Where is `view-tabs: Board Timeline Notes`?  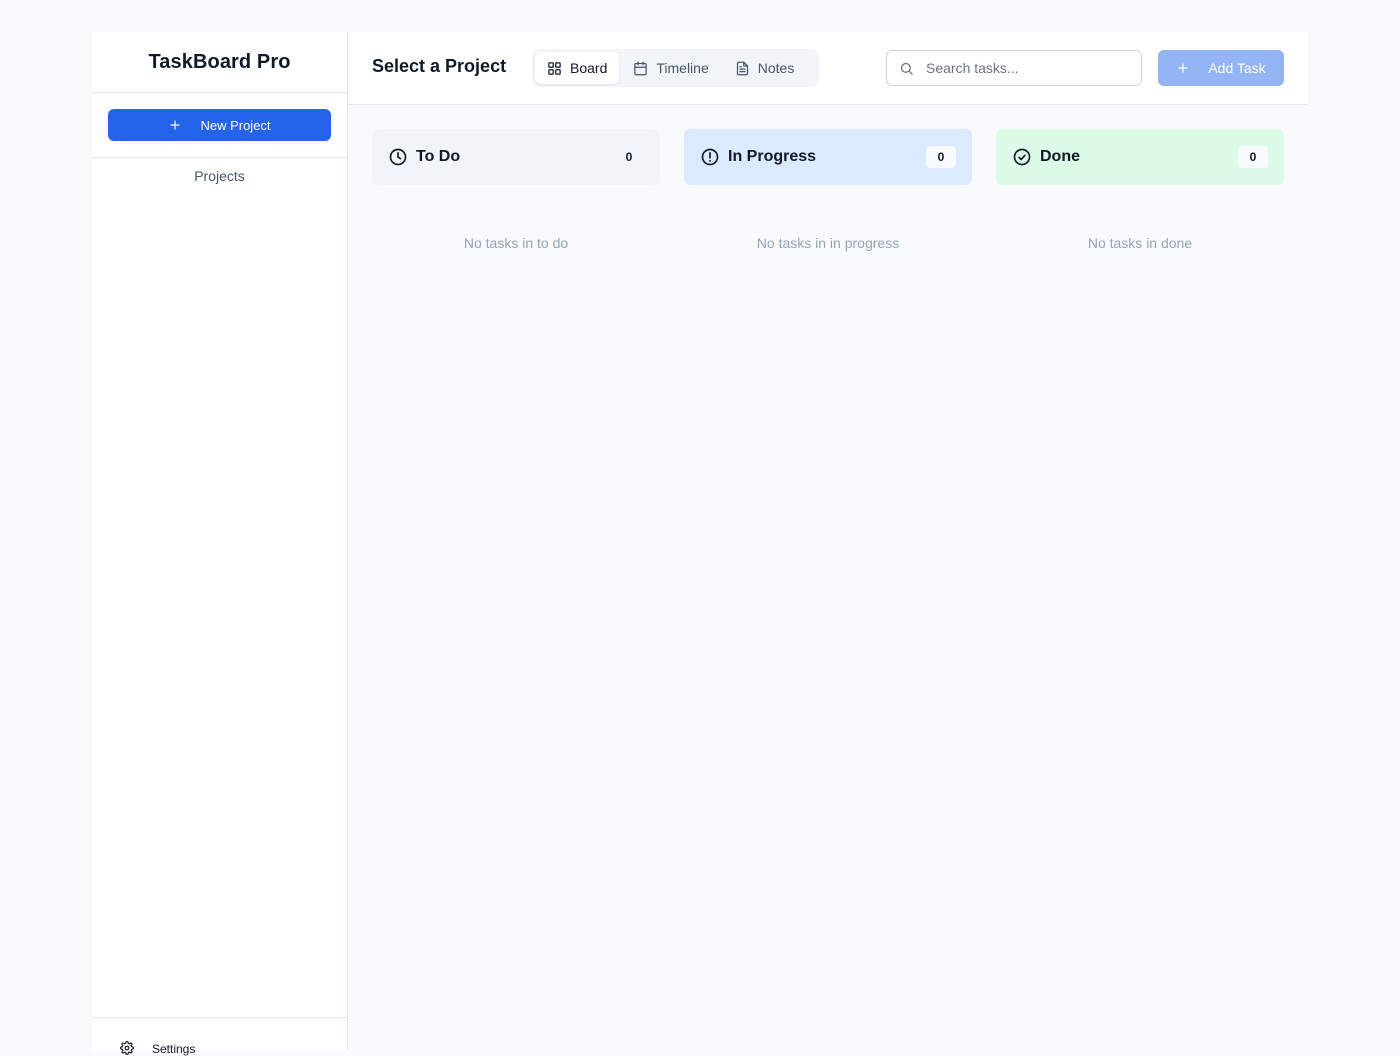
view-tabs: Board Timeline Notes is located at coordinates (675, 68).